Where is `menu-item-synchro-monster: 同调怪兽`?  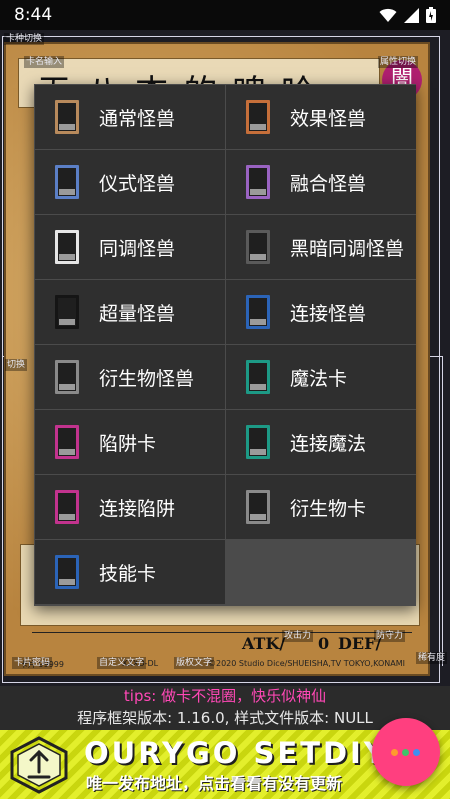
menu-item-synchro-monster: 同调怪兽 is located at coordinates (130, 247).